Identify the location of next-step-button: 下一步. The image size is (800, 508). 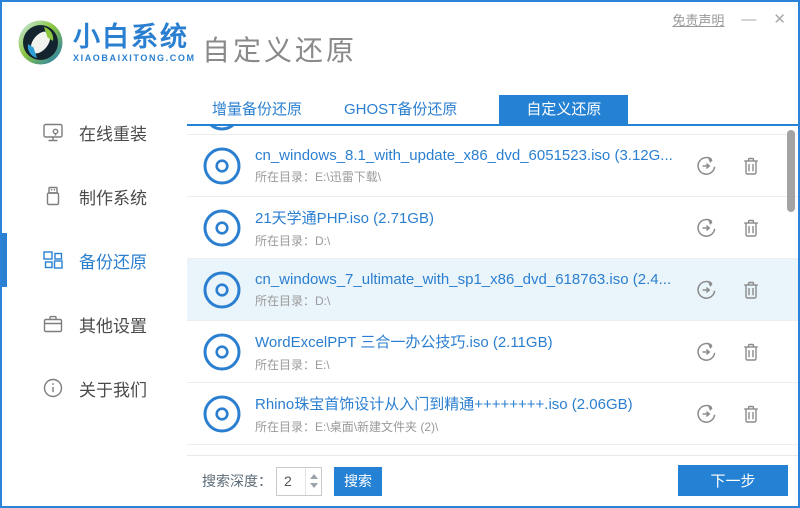
(733, 480).